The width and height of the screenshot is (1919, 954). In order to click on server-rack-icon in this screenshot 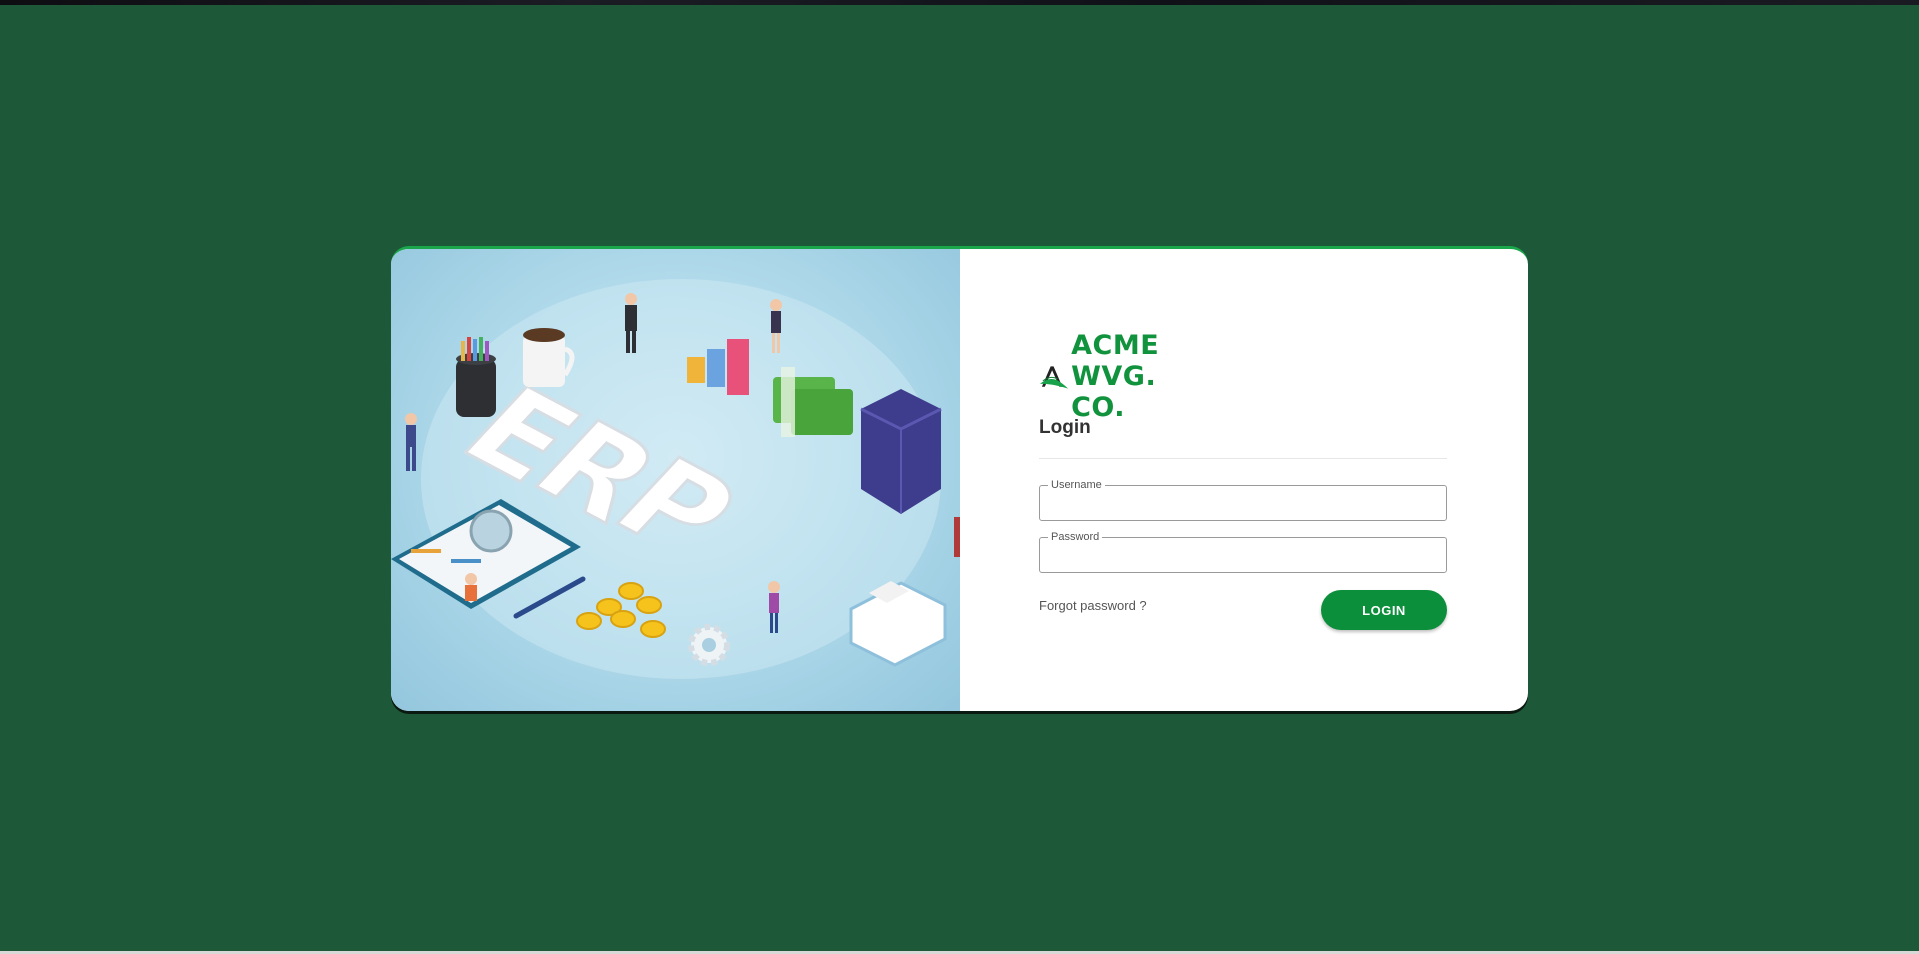, I will do `click(901, 451)`.